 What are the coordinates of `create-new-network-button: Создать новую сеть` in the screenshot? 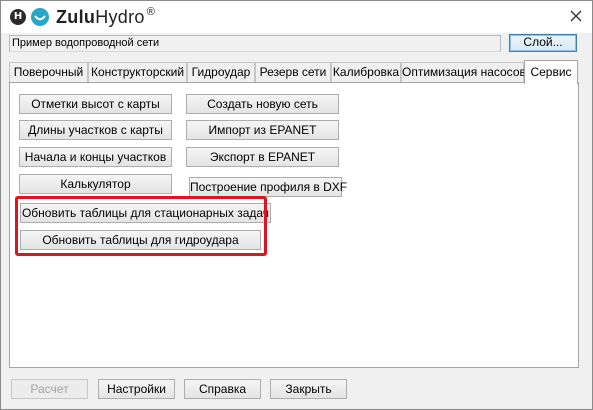 It's located at (262, 104).